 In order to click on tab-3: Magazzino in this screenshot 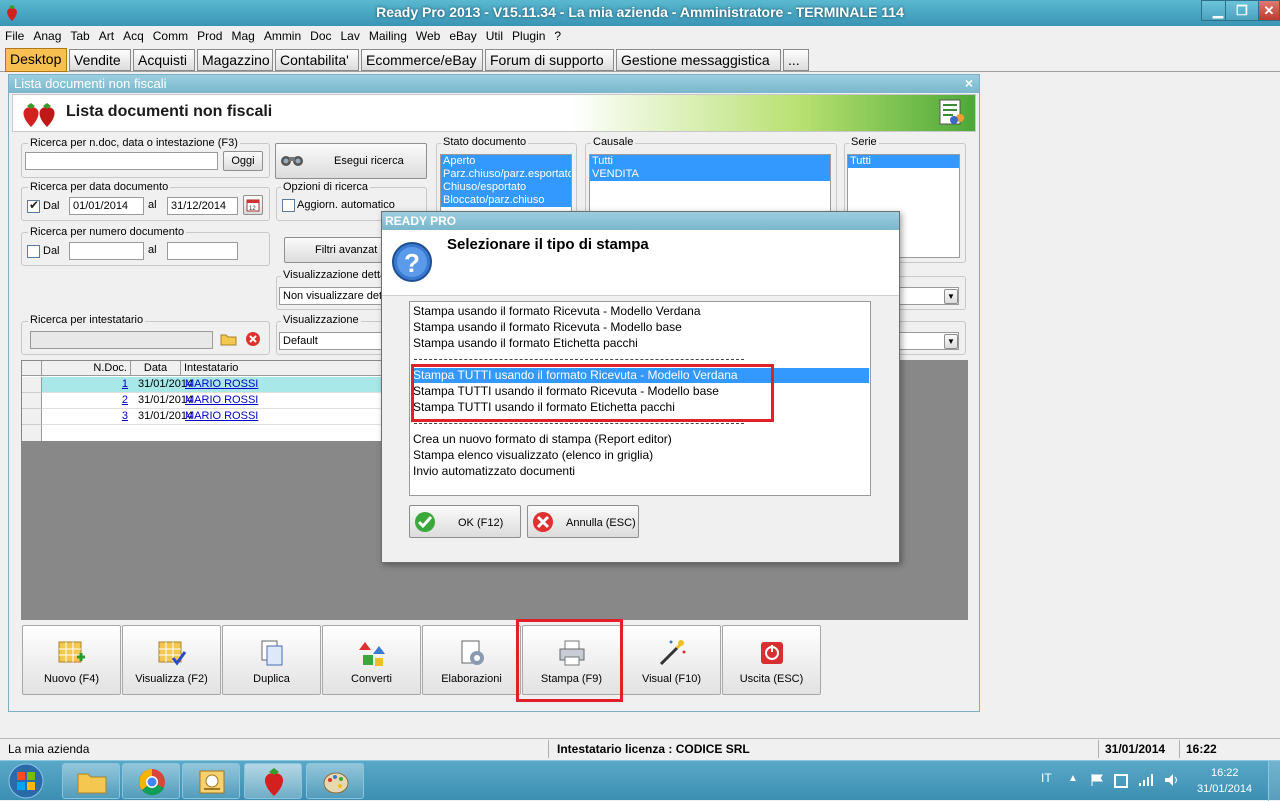, I will do `click(235, 60)`.